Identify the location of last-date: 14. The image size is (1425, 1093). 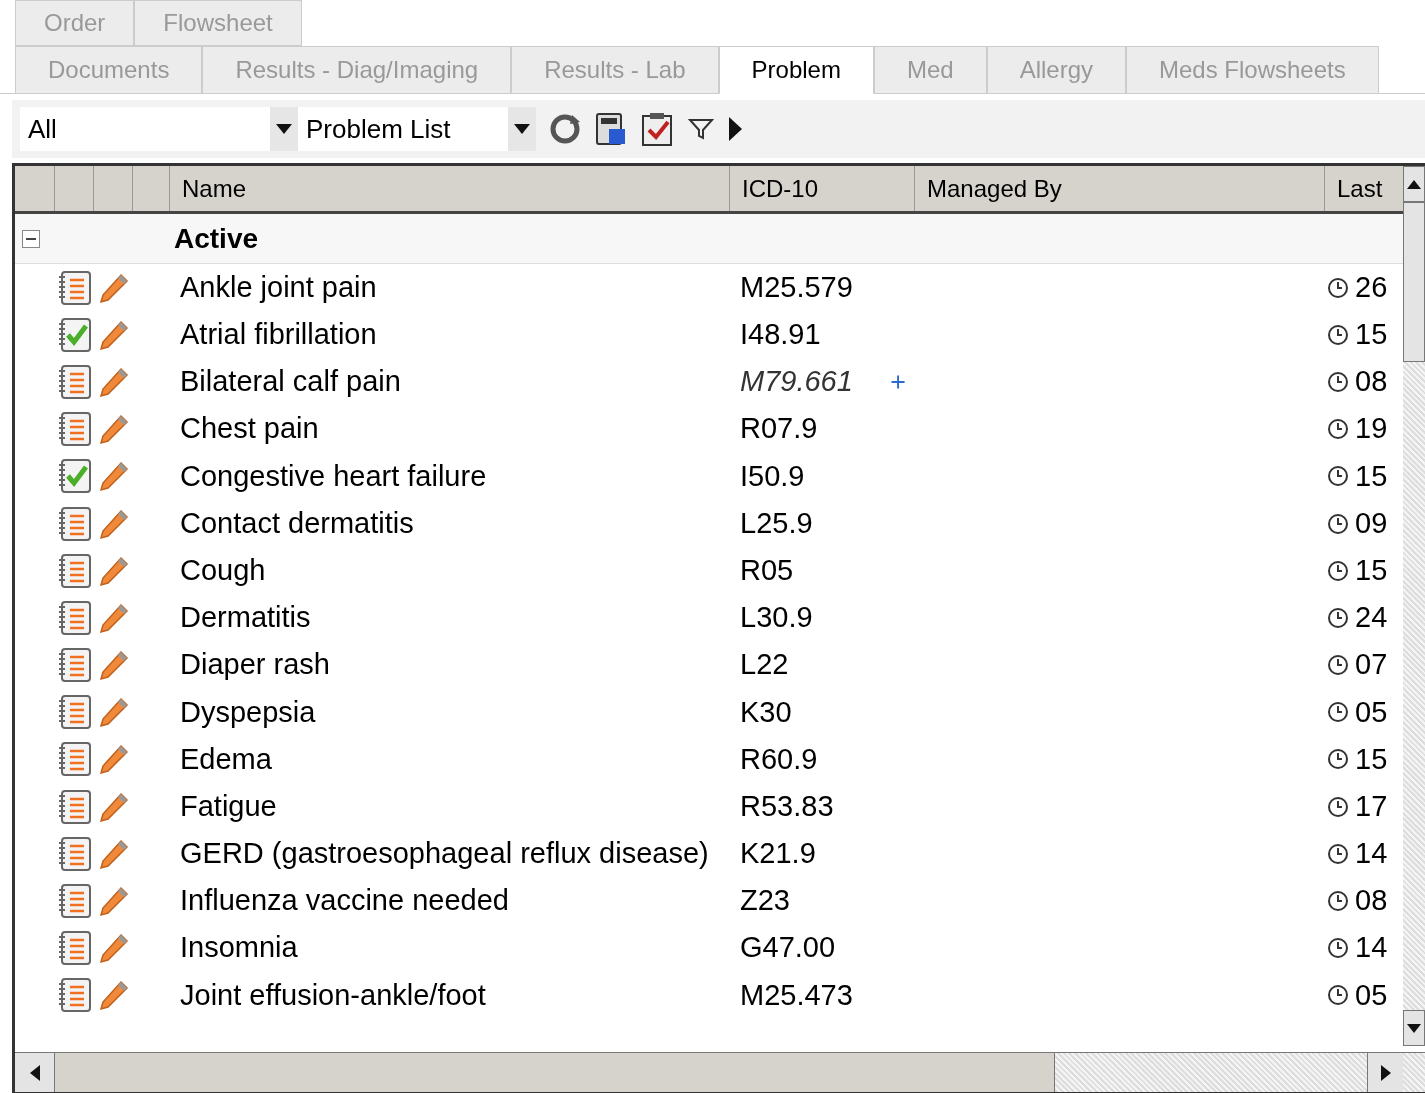
(1371, 948).